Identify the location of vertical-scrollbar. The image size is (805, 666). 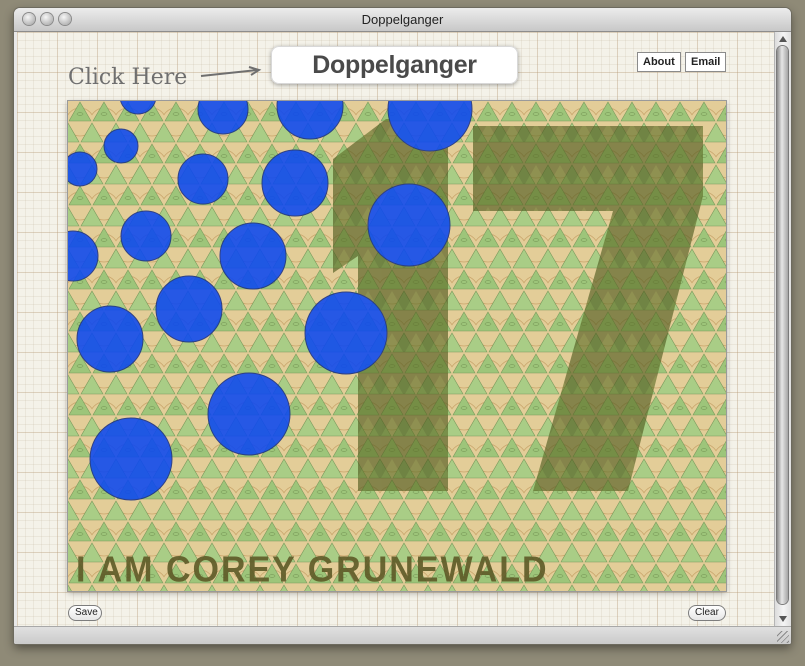
(782, 329).